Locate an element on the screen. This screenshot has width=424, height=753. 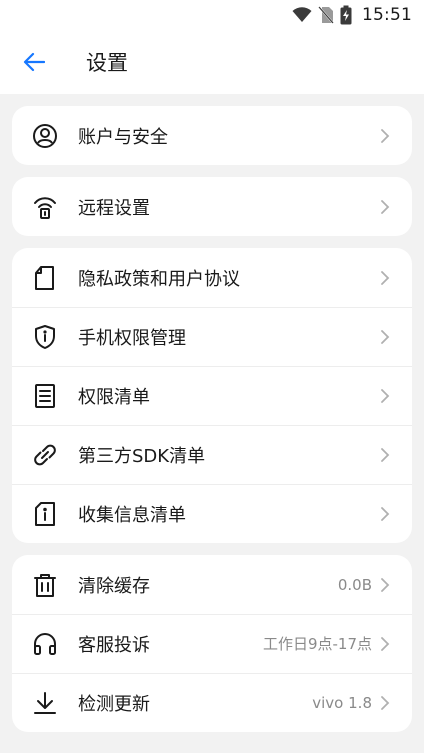
link-icon is located at coordinates (45, 455).